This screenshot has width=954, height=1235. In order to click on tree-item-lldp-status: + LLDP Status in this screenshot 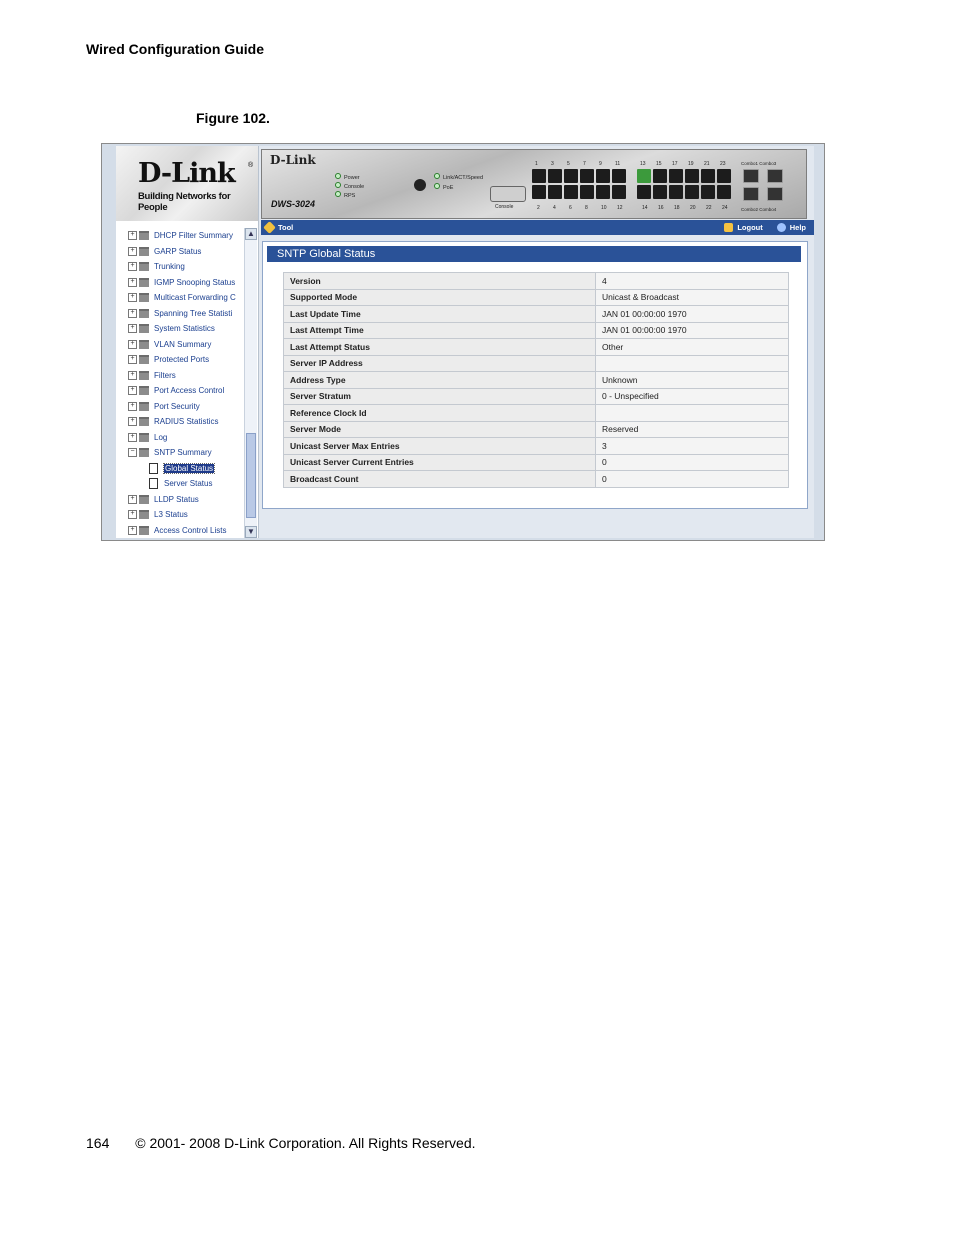, I will do `click(180, 500)`.